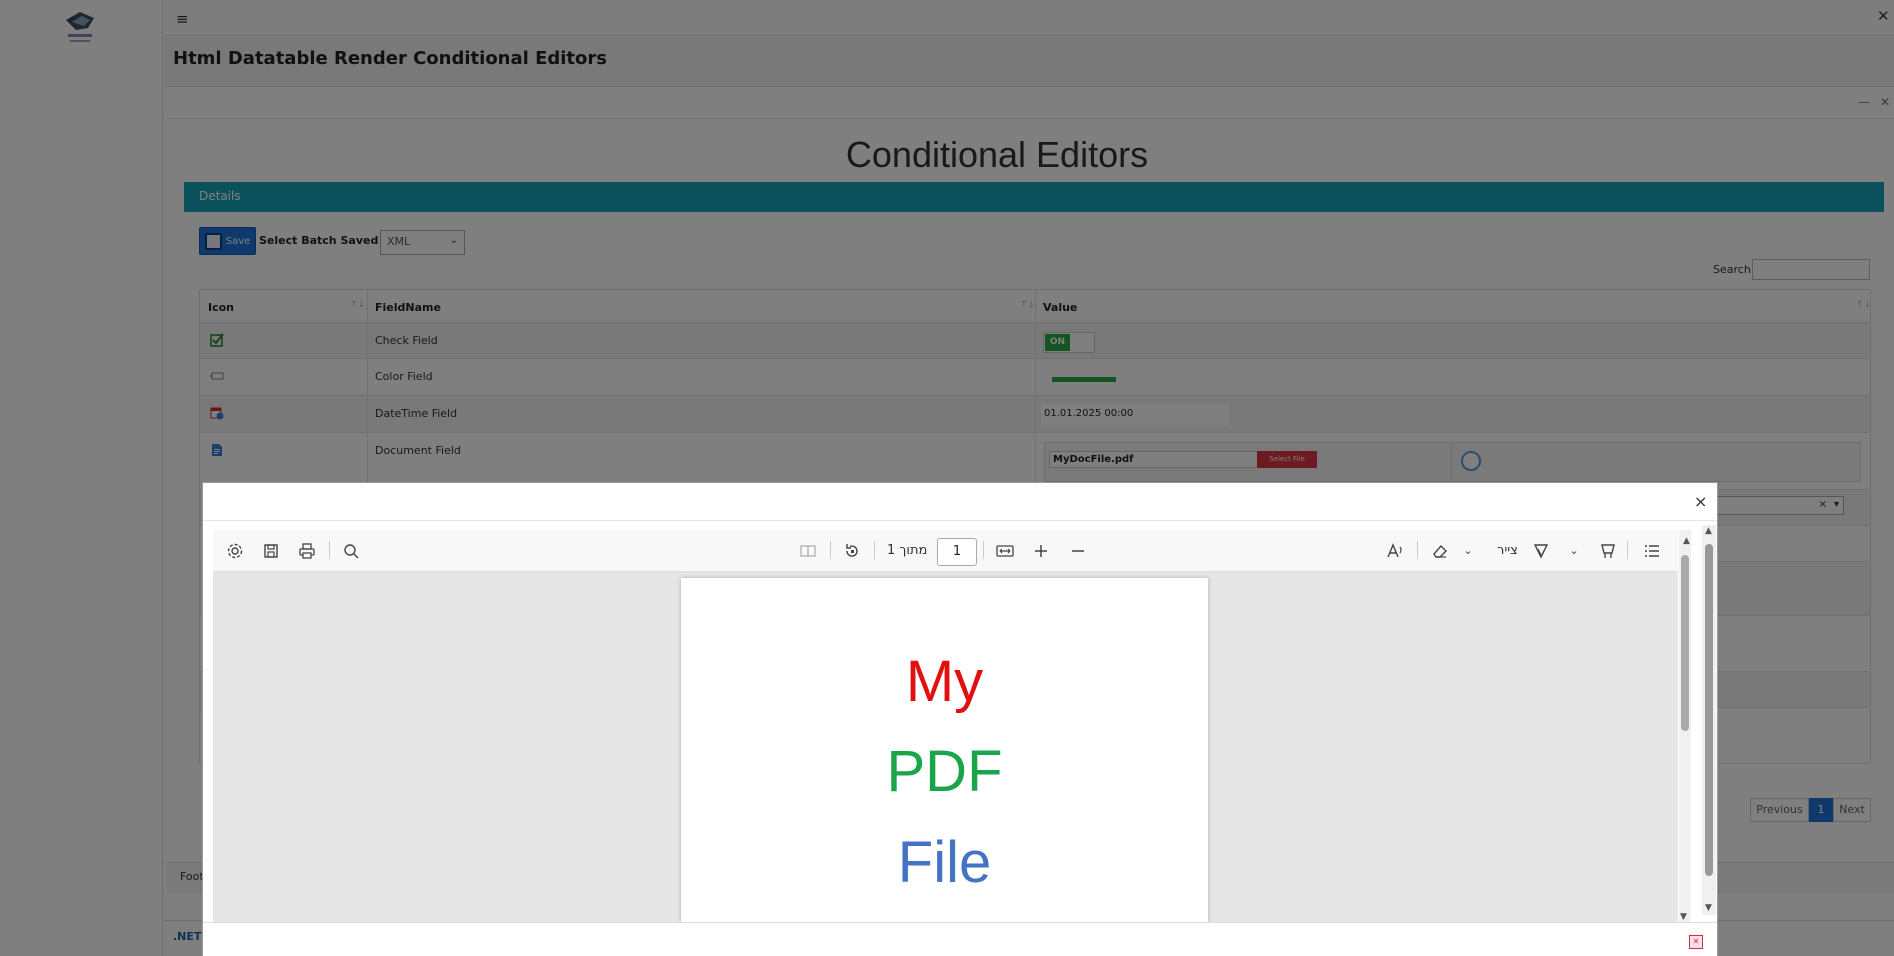  Describe the element at coordinates (1005, 551) in the screenshot. I see `fit-width-icon` at that location.